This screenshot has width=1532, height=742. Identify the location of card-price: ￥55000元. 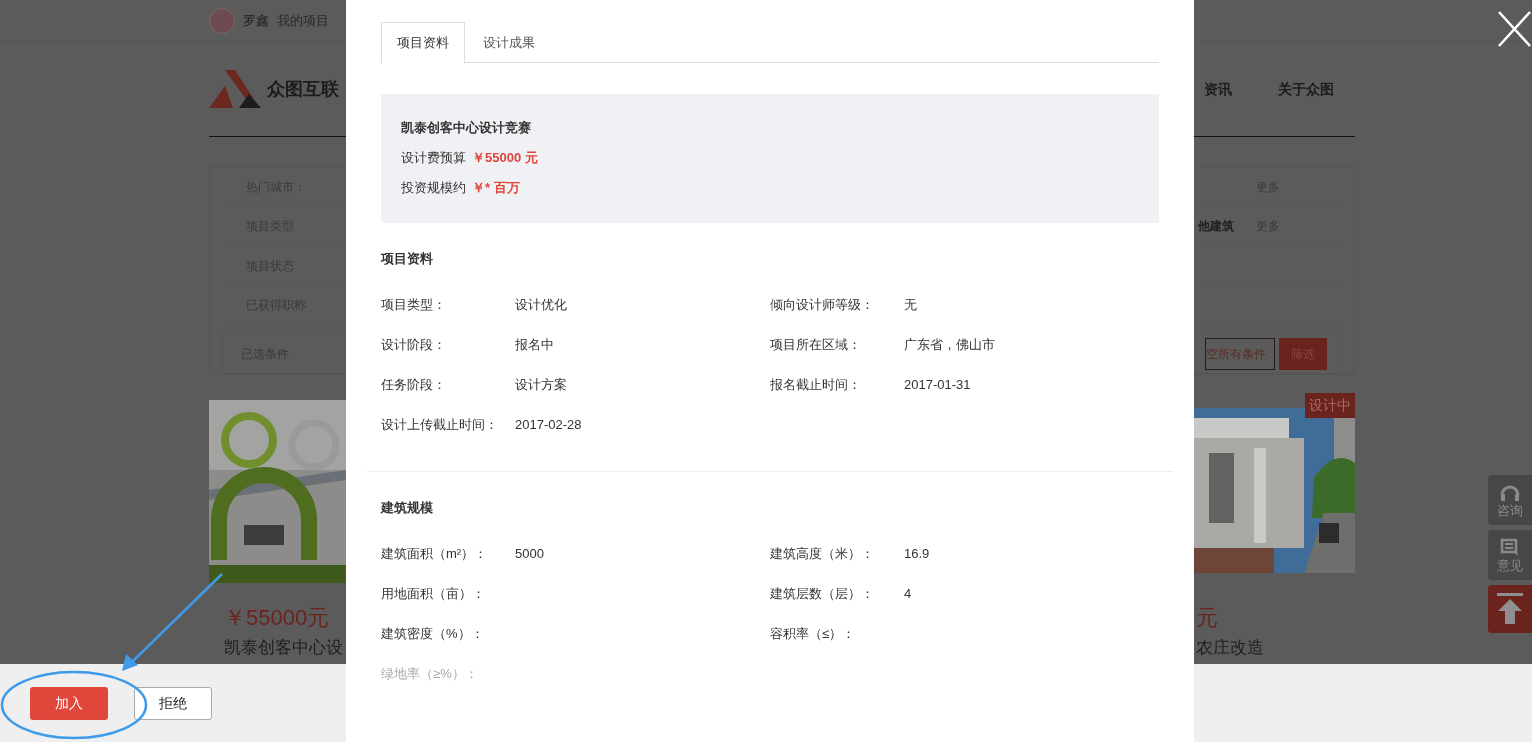
(277, 618).